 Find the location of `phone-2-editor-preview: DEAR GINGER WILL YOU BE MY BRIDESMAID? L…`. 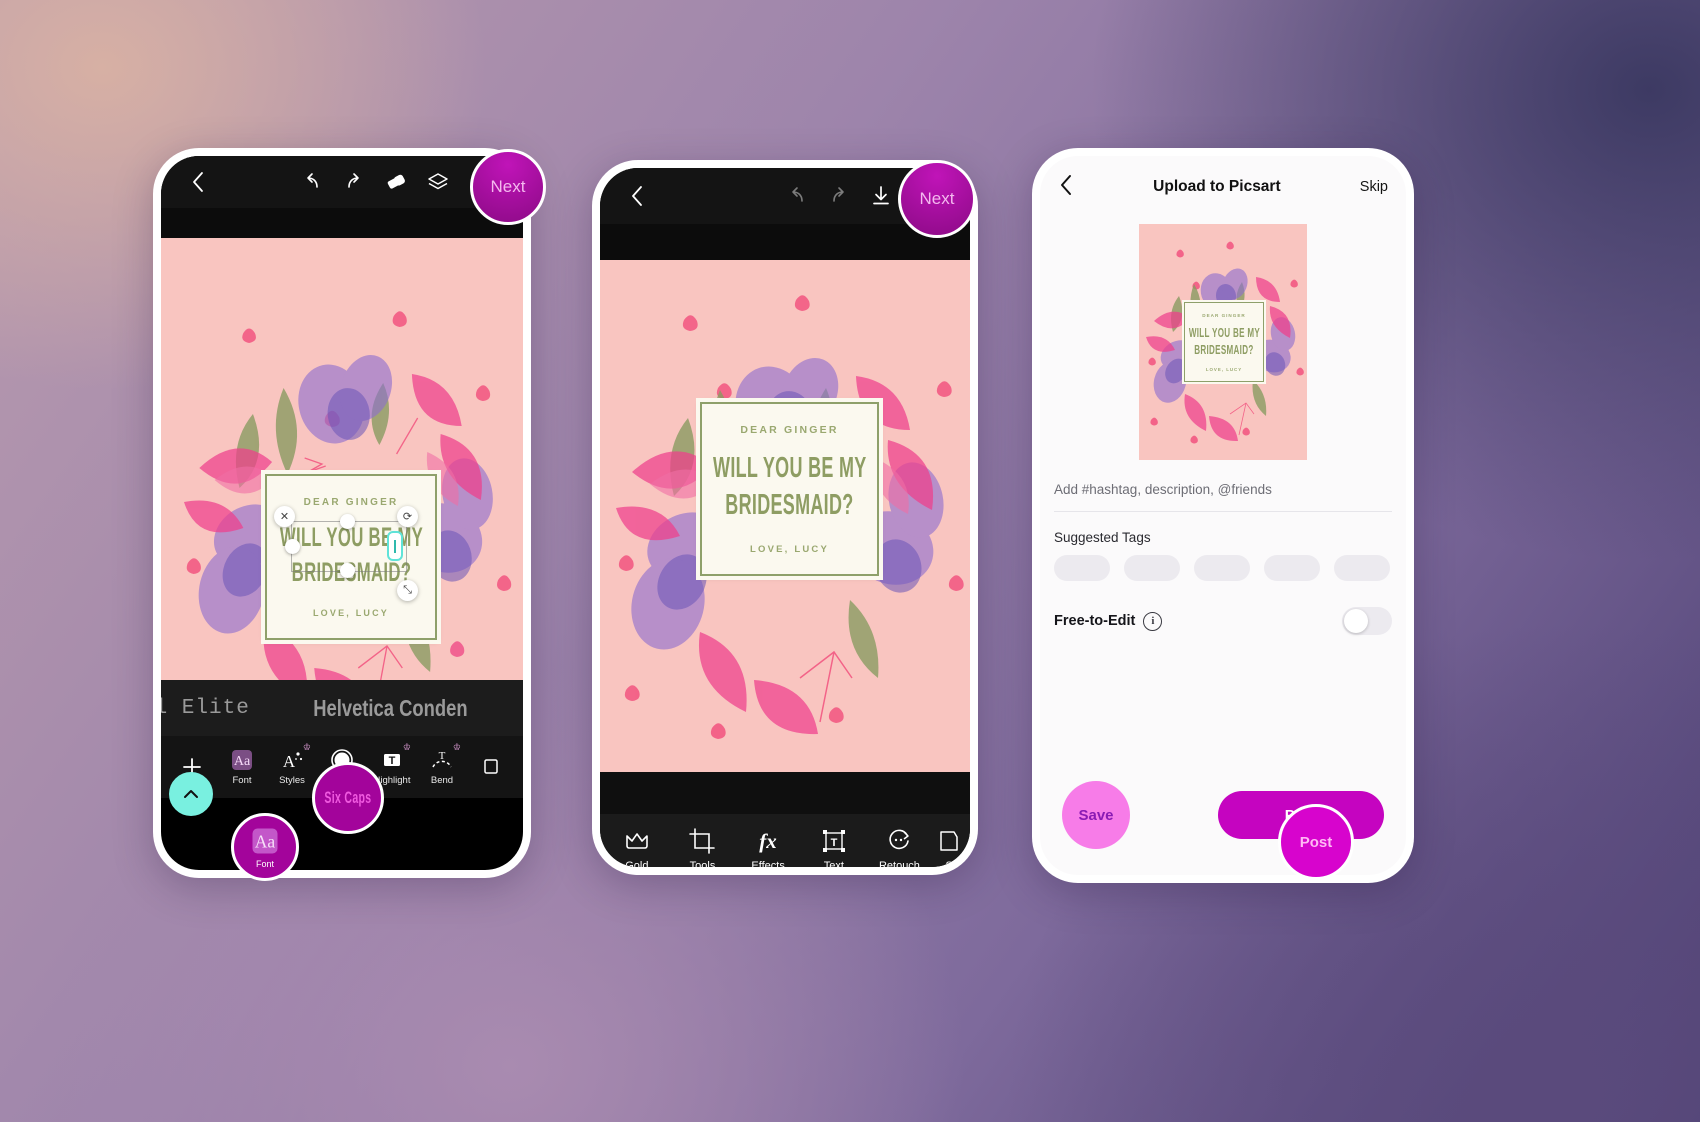

phone-2-editor-preview: DEAR GINGER WILL YOU BE MY BRIDESMAID? L… is located at coordinates (785, 517).